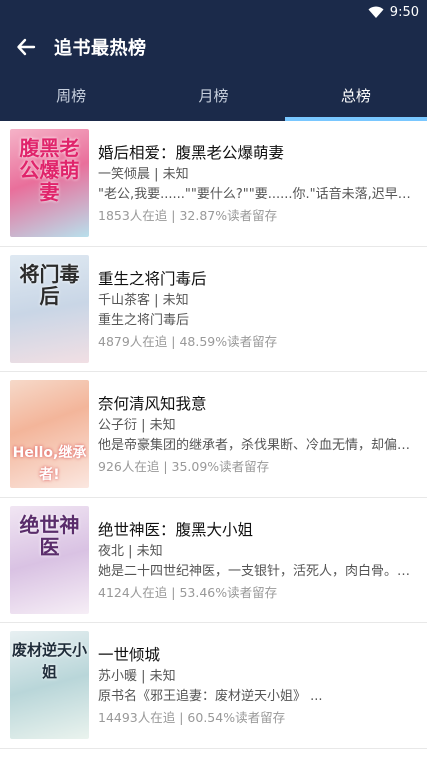  I want to click on book-stats: 4124人在追 | 53.46%读者留存, so click(188, 592).